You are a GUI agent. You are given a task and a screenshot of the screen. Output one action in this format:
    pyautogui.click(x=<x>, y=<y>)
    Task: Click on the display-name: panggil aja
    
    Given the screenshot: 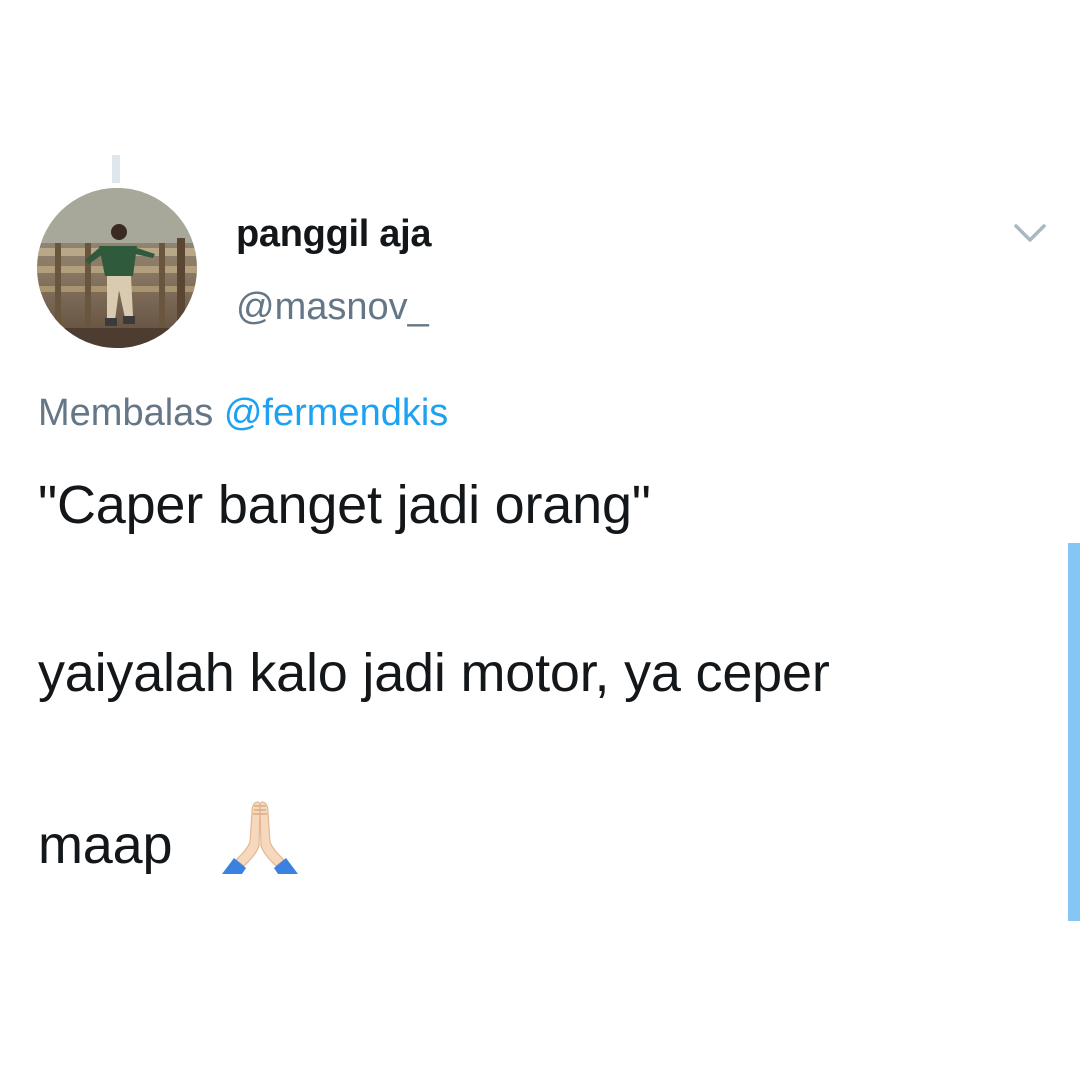 What is the action you would take?
    pyautogui.click(x=333, y=234)
    